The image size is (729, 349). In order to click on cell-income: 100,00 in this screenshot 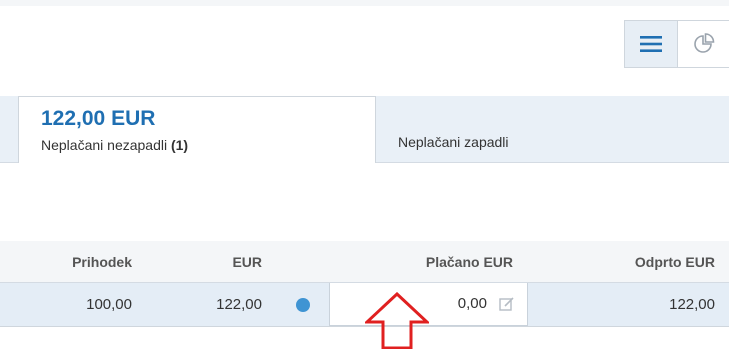, I will do `click(109, 304)`.